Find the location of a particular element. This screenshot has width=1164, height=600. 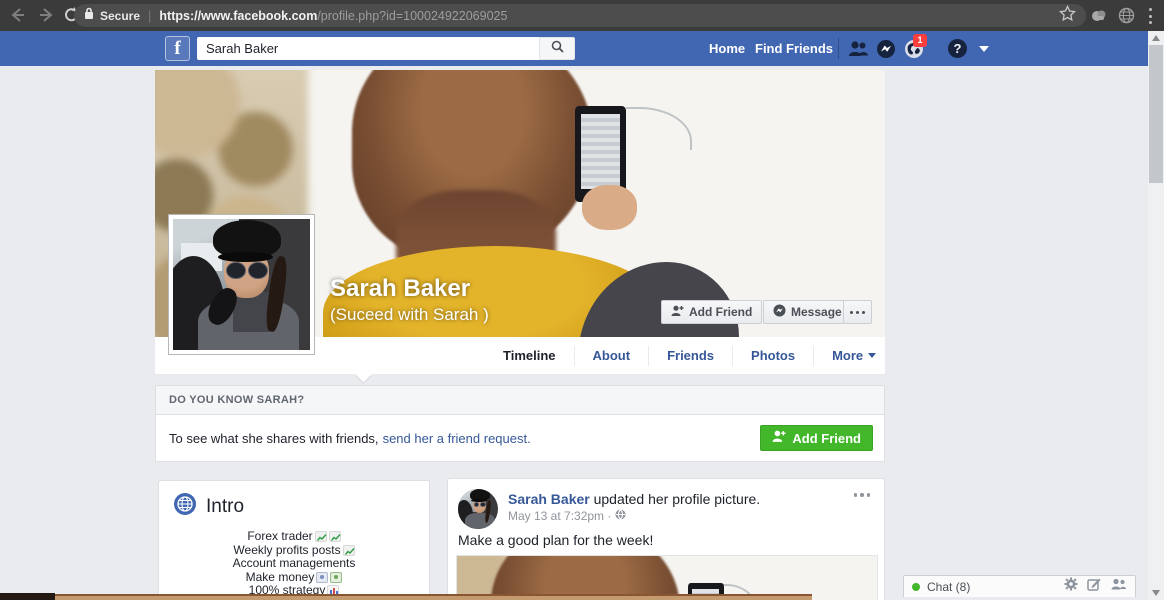

intro-item-text: Forex trader is located at coordinates (280, 536).